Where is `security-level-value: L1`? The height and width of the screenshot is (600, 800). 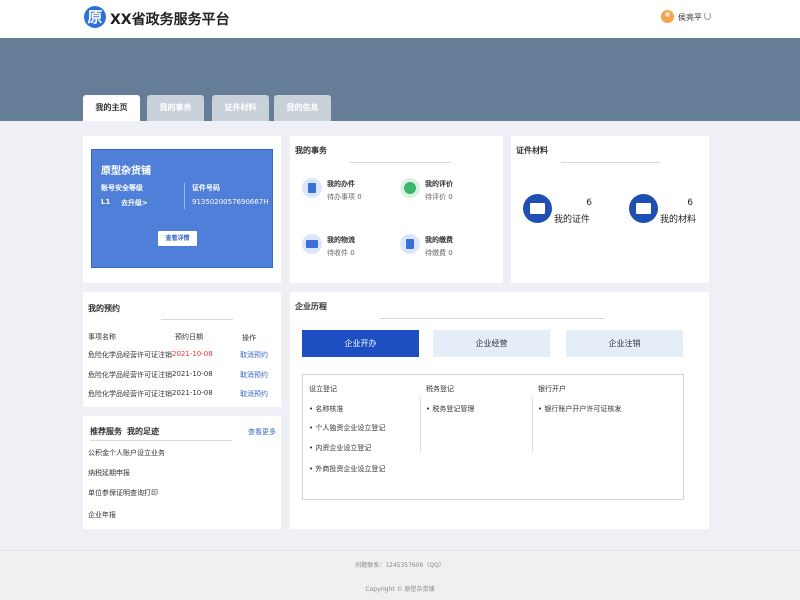
security-level-value: L1 is located at coordinates (106, 202).